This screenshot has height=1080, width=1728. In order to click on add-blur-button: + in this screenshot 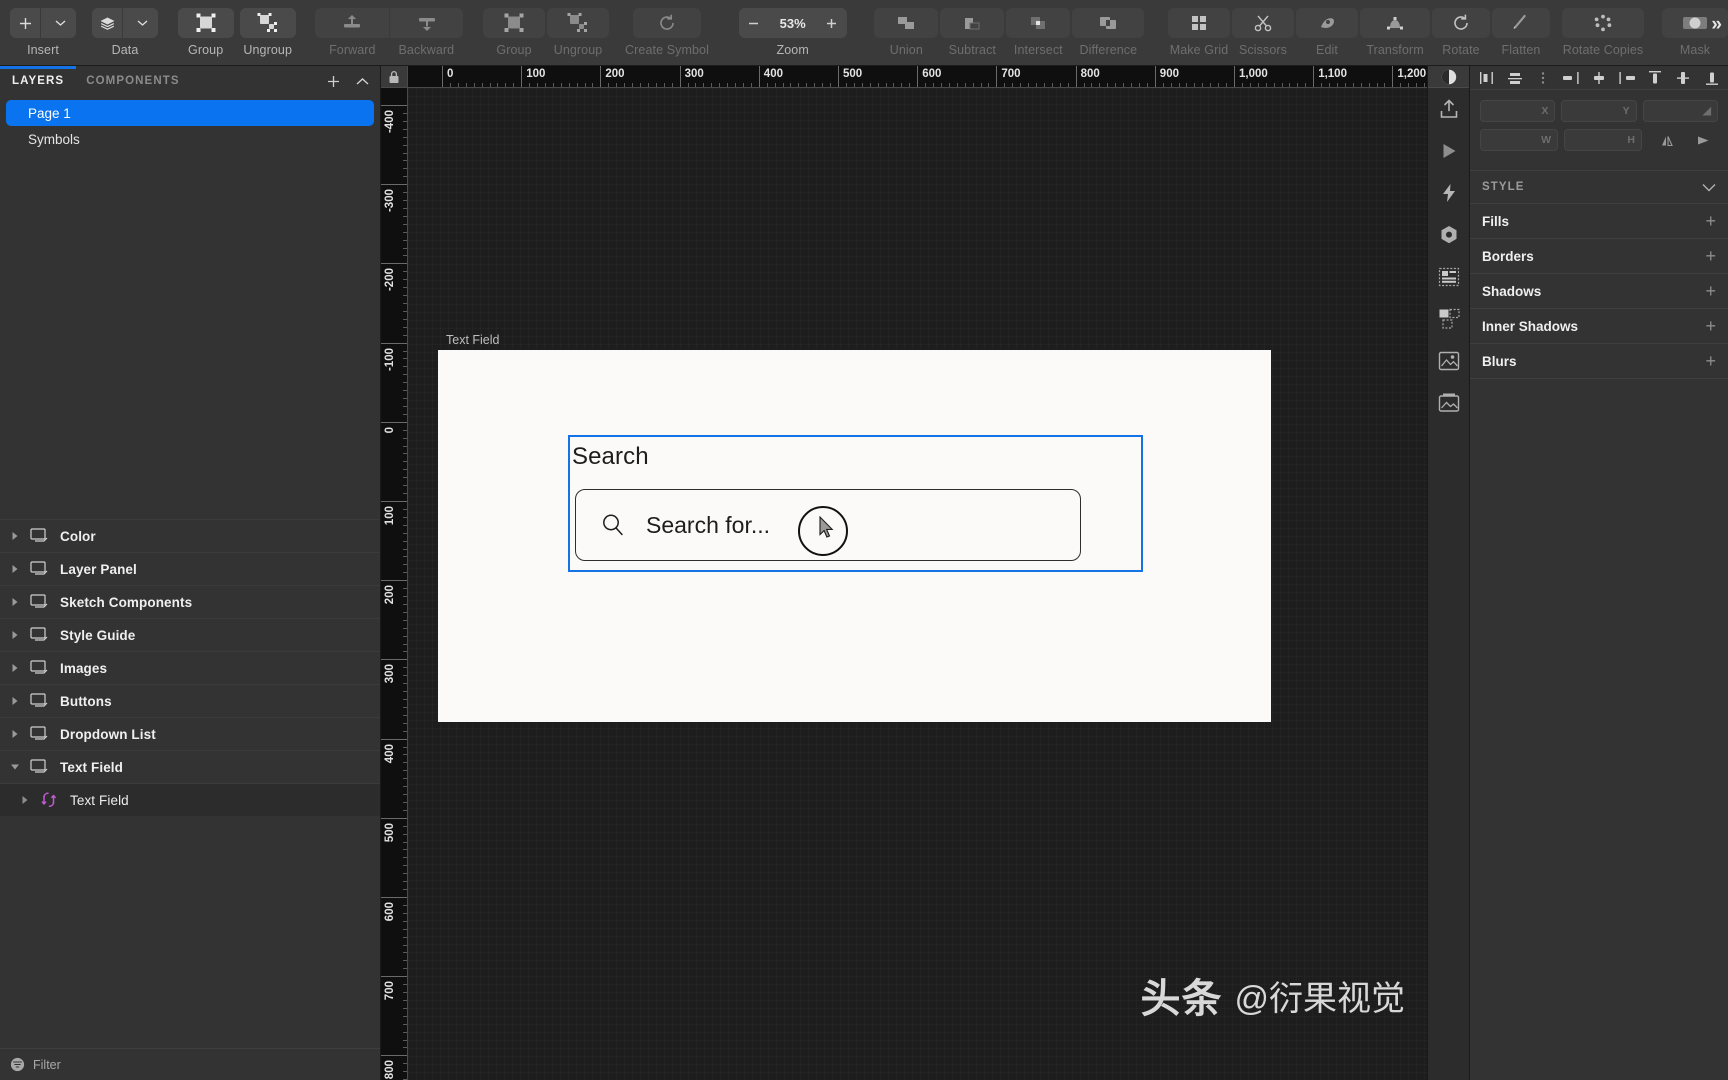, I will do `click(1710, 361)`.